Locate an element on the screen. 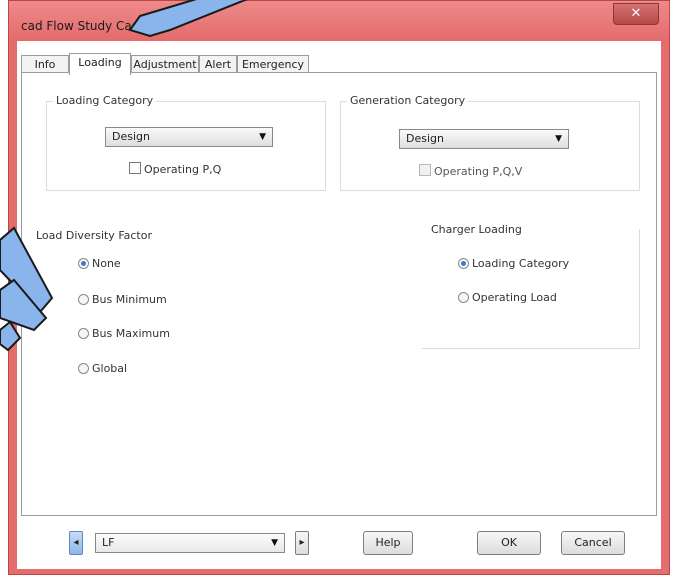  close-button: ✕ is located at coordinates (636, 14).